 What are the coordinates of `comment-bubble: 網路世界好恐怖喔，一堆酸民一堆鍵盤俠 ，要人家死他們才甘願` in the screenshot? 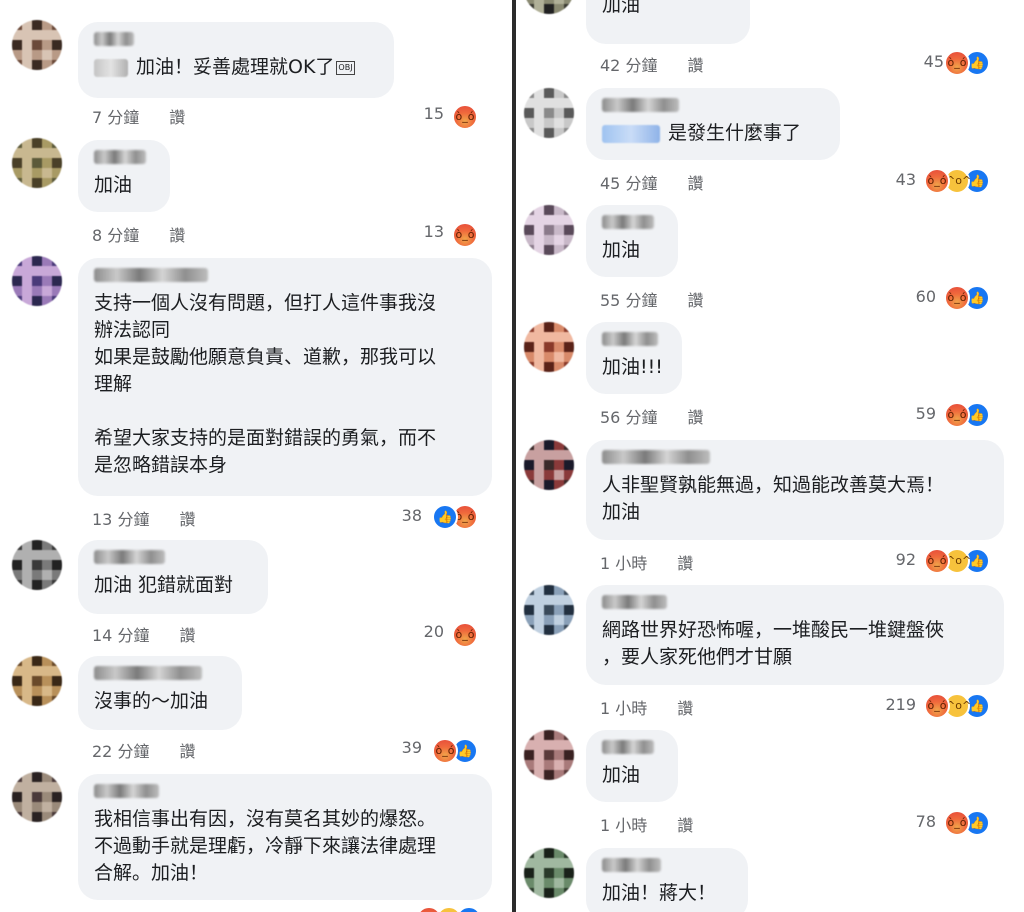 It's located at (795, 635).